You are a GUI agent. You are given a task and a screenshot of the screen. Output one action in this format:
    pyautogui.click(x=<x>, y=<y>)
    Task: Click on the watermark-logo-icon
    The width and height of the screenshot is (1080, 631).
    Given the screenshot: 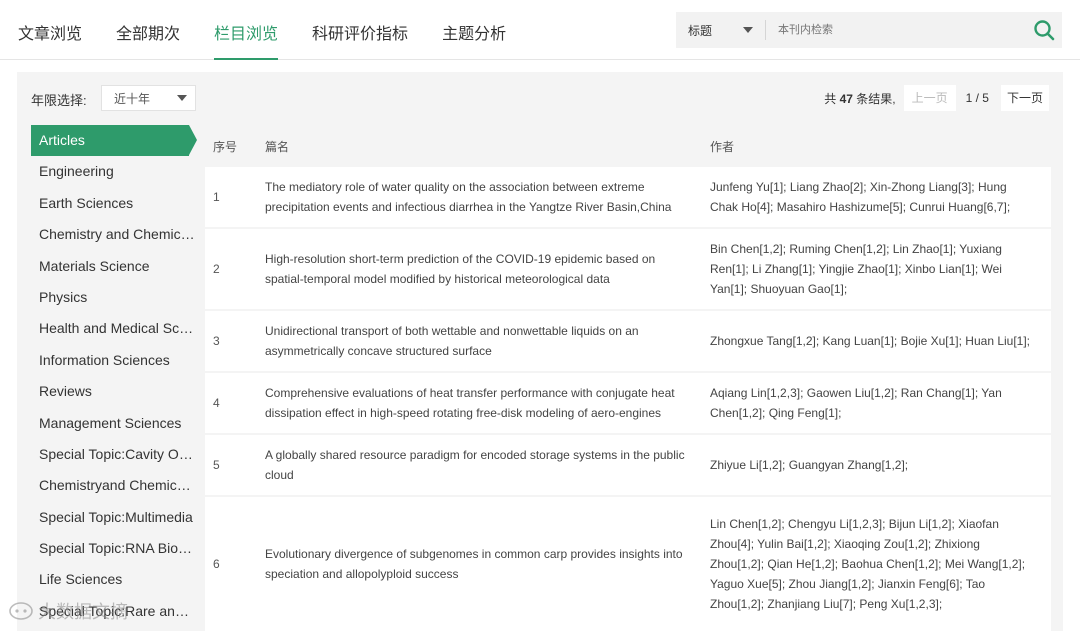 What is the action you would take?
    pyautogui.click(x=21, y=611)
    